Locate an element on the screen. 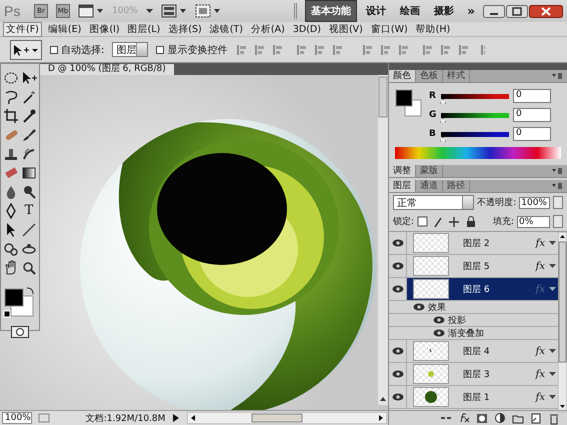 The image size is (567, 425). type-tool: T is located at coordinates (29, 211).